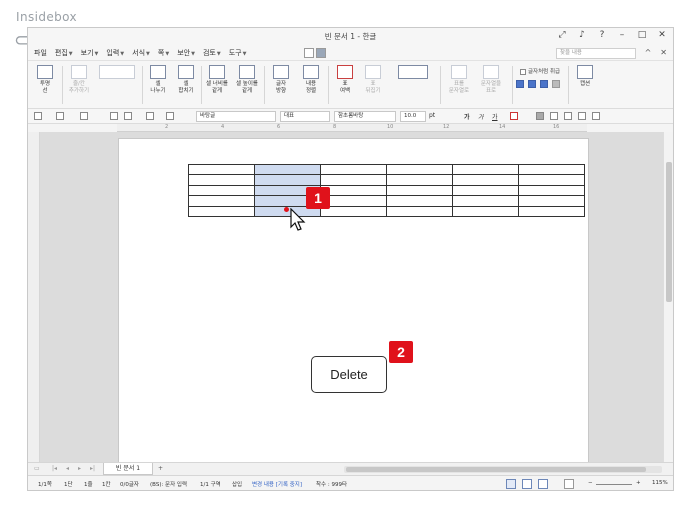  I want to click on zoom-level: 115%, so click(660, 483).